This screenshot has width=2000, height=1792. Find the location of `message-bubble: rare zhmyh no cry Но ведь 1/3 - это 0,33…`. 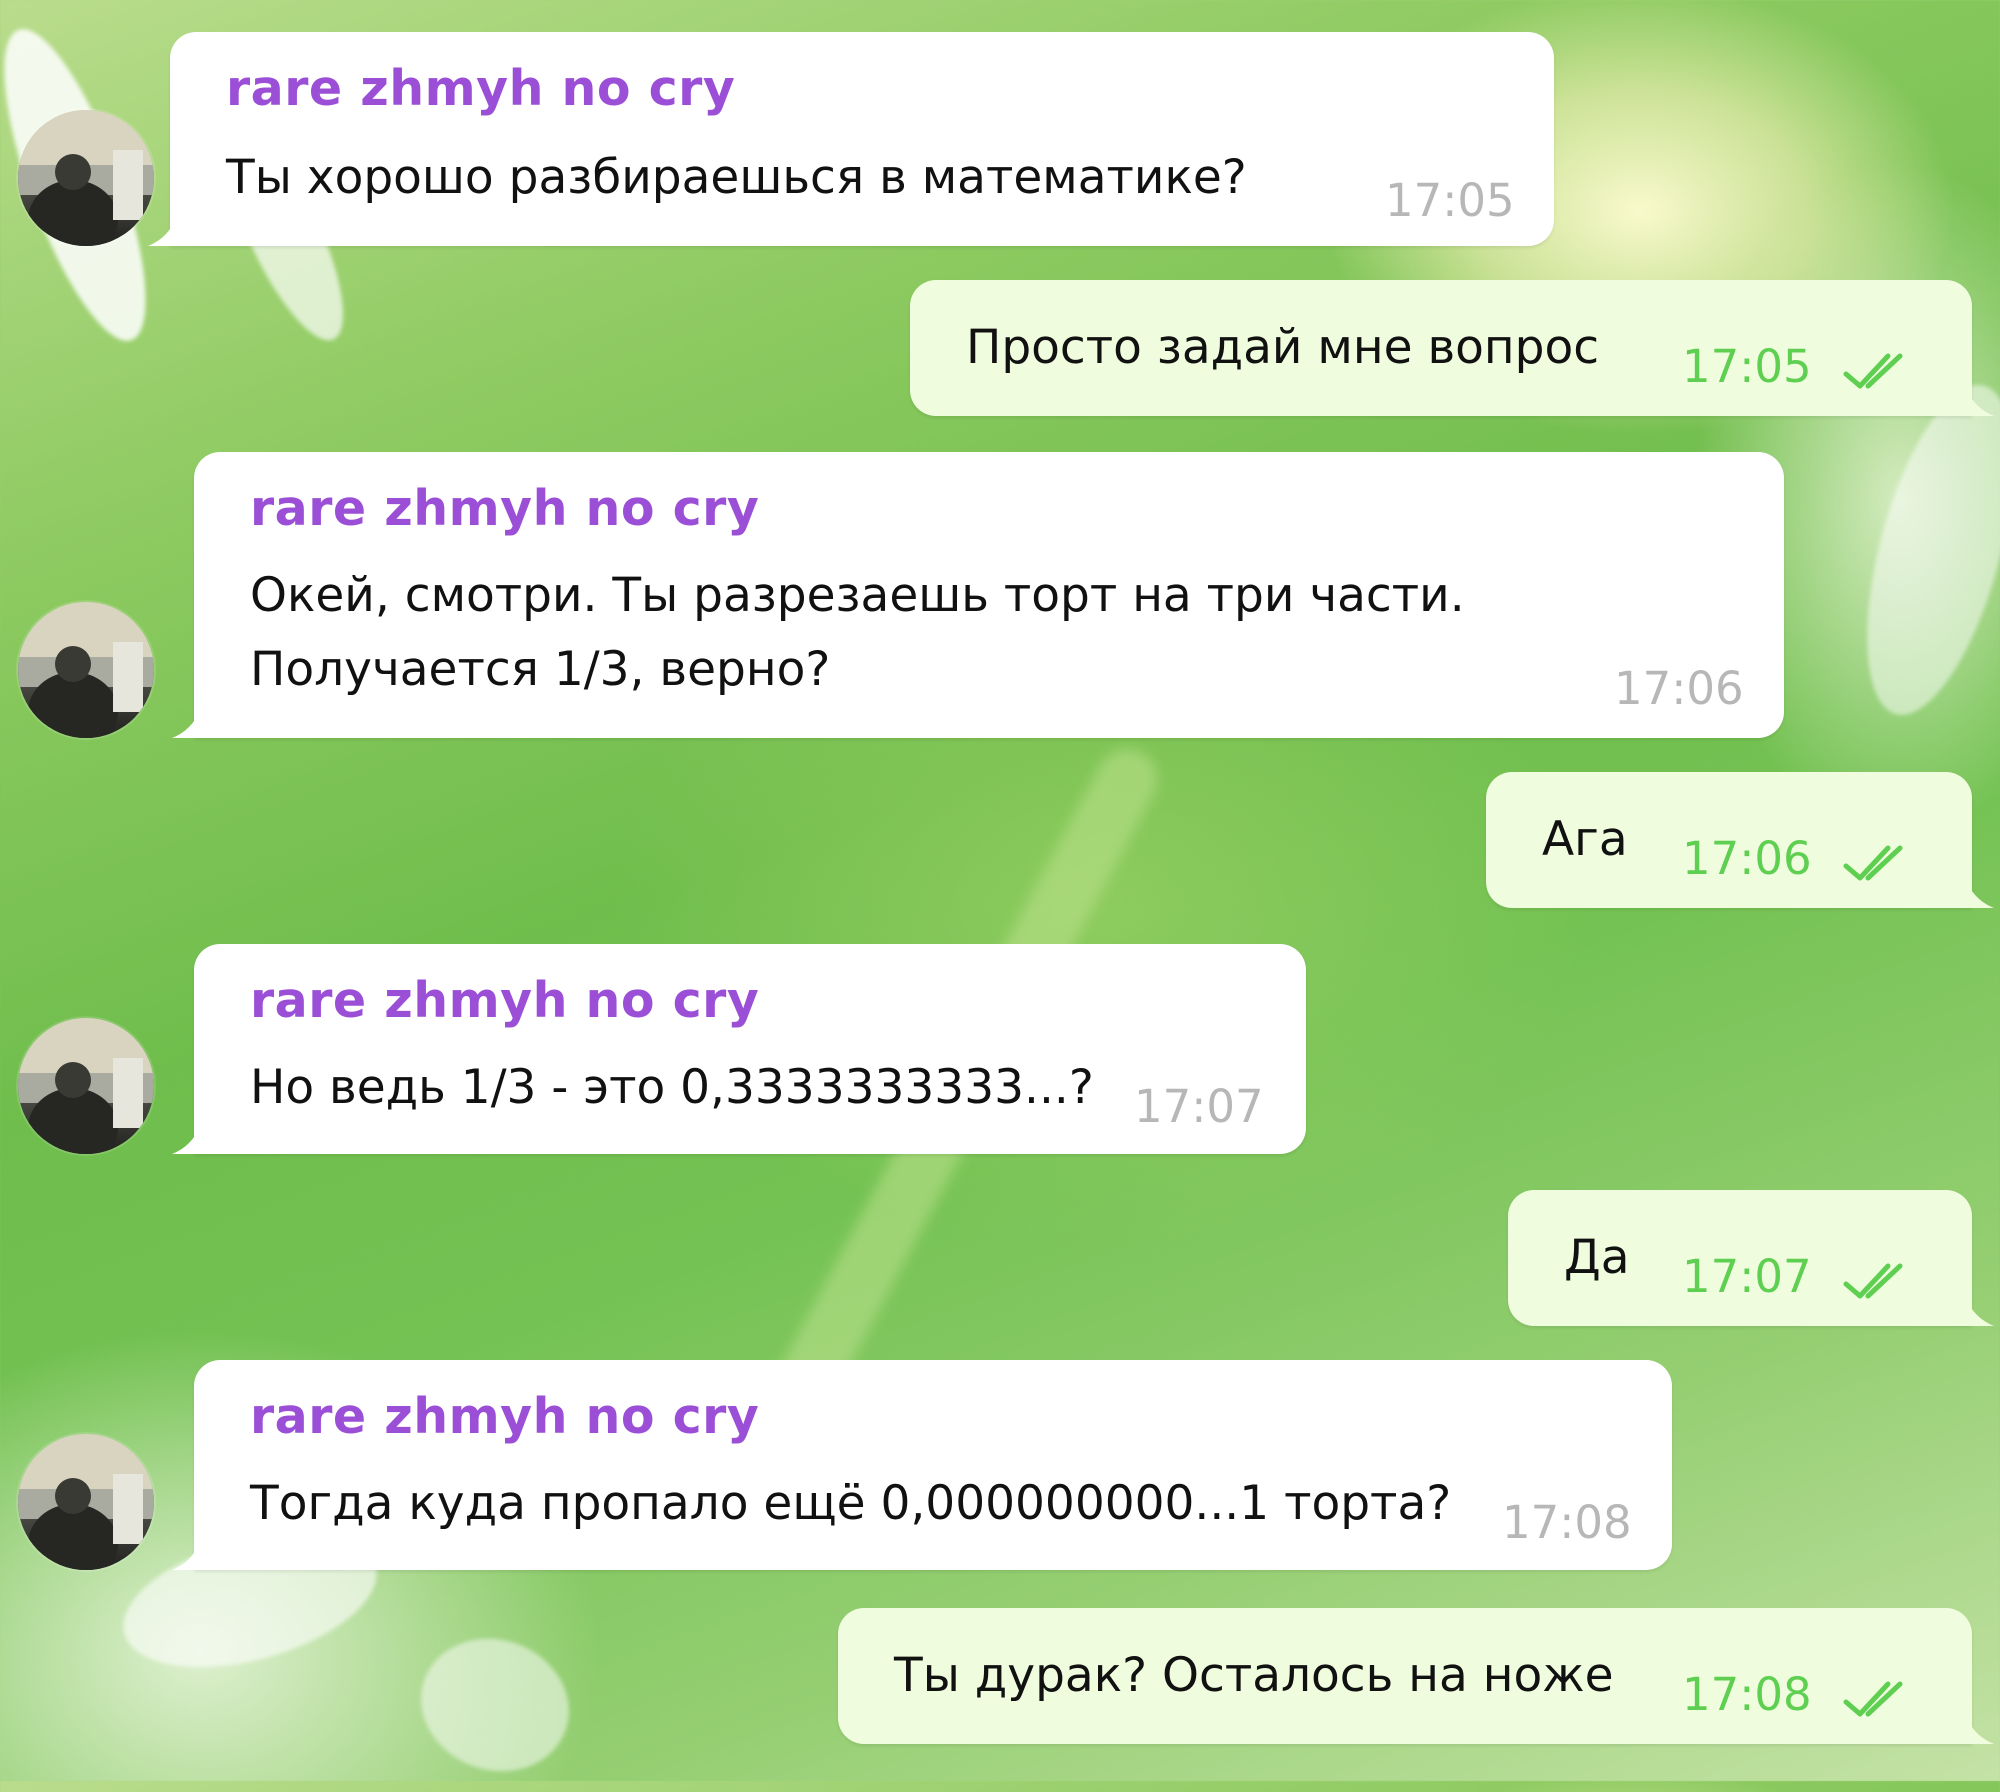

message-bubble: rare zhmyh no cry Но ведь 1/3 - это 0,33… is located at coordinates (739, 1049).